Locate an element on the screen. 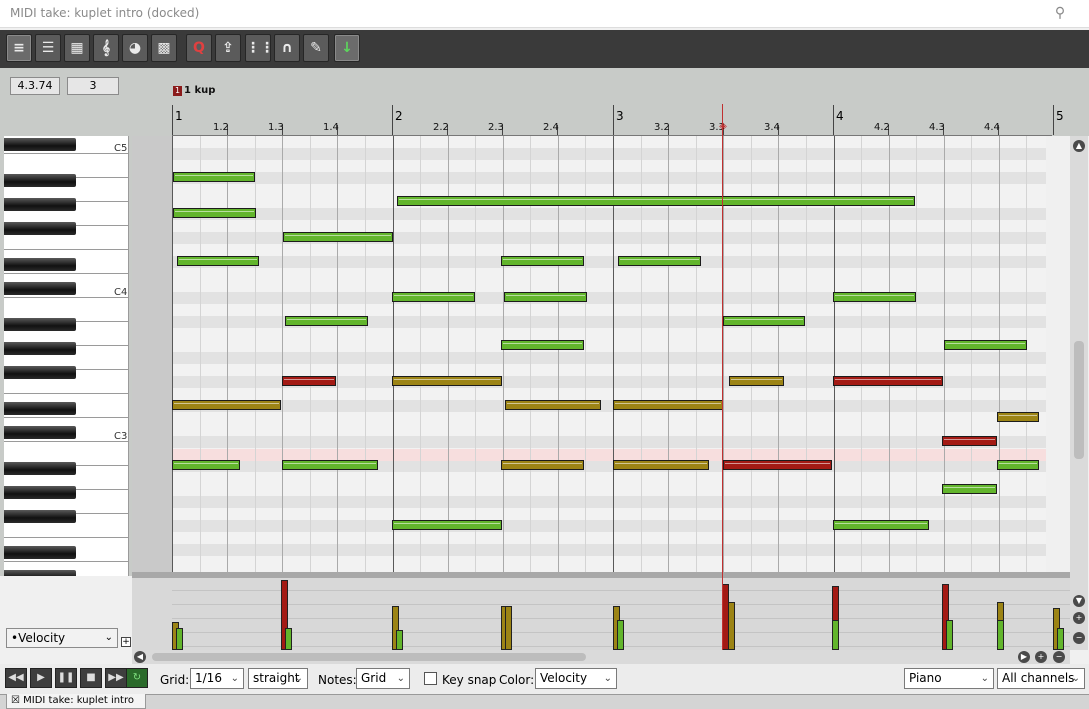 This screenshot has height=709, width=1089. instrument-select: Piano ⌄ is located at coordinates (949, 678).